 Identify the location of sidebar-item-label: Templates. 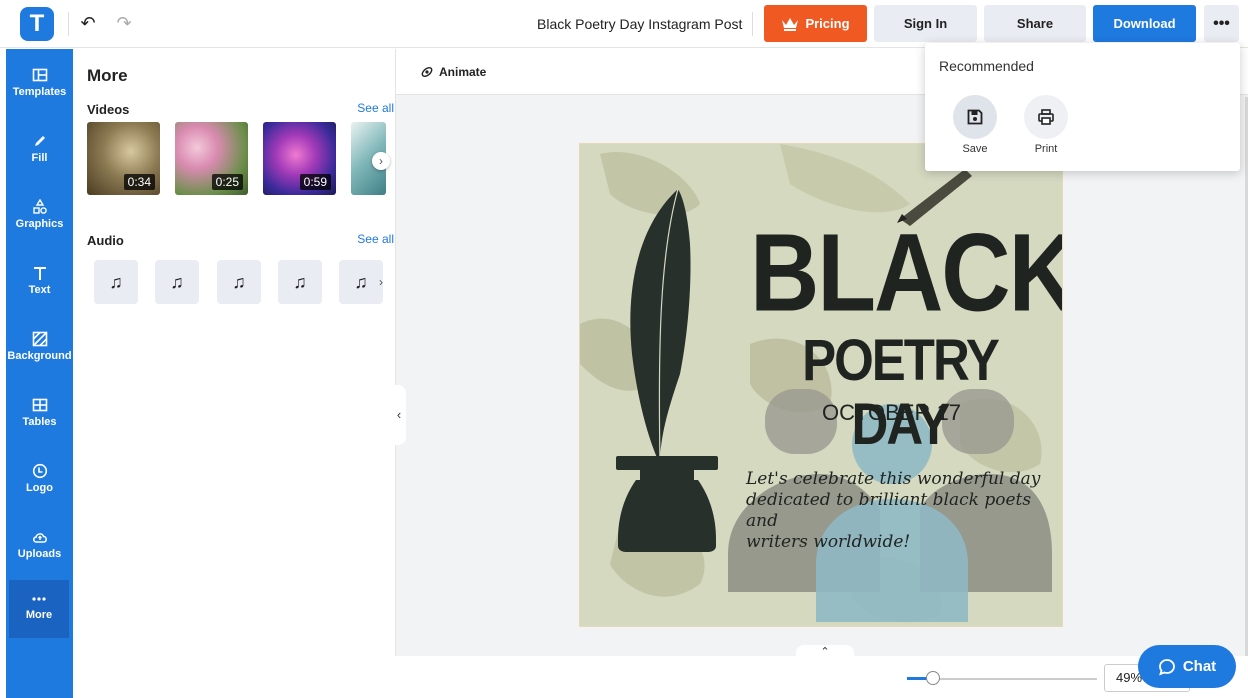
(39, 92).